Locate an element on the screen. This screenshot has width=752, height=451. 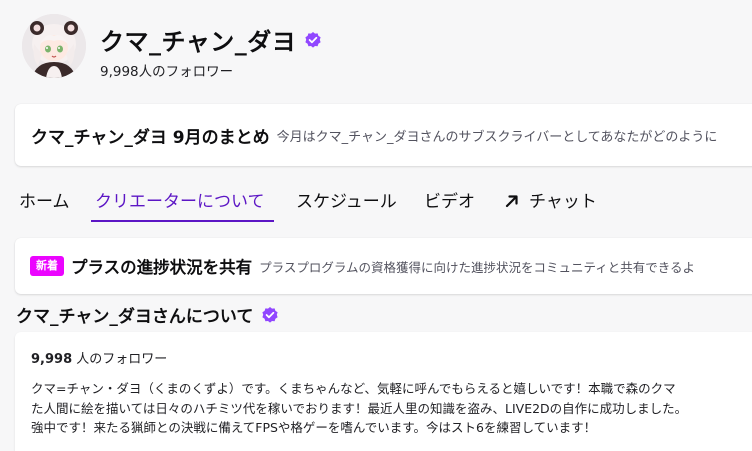
about-follower-count: 9,998 人のフォロワー is located at coordinates (391, 357).